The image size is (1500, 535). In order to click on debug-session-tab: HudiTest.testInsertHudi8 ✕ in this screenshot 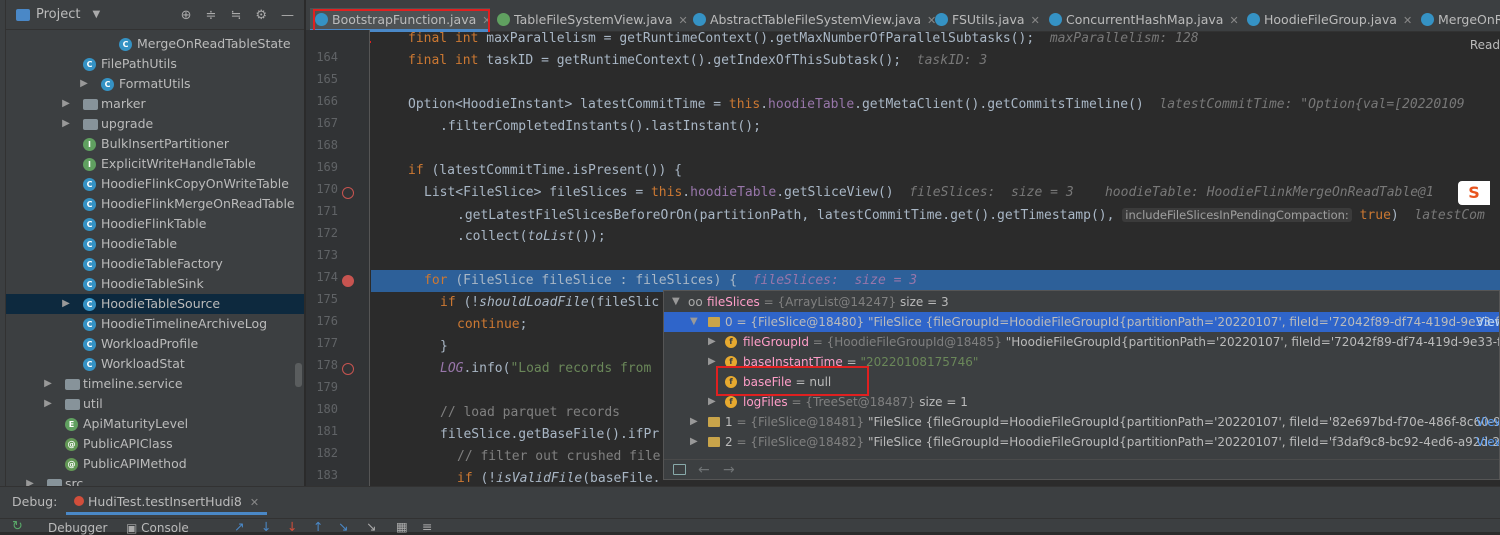, I will do `click(167, 504)`.